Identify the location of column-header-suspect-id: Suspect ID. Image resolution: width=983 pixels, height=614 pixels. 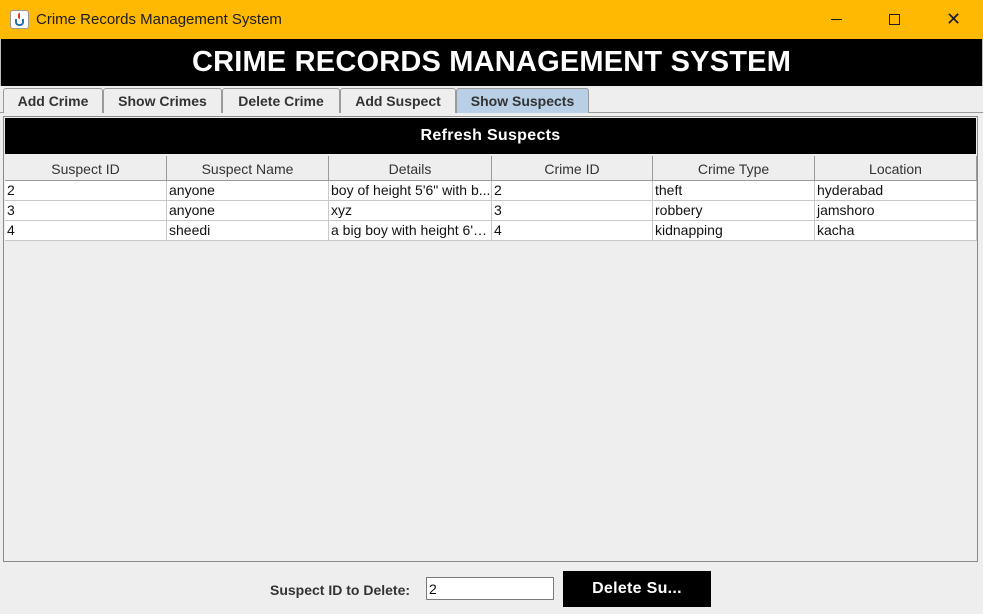
(86, 168).